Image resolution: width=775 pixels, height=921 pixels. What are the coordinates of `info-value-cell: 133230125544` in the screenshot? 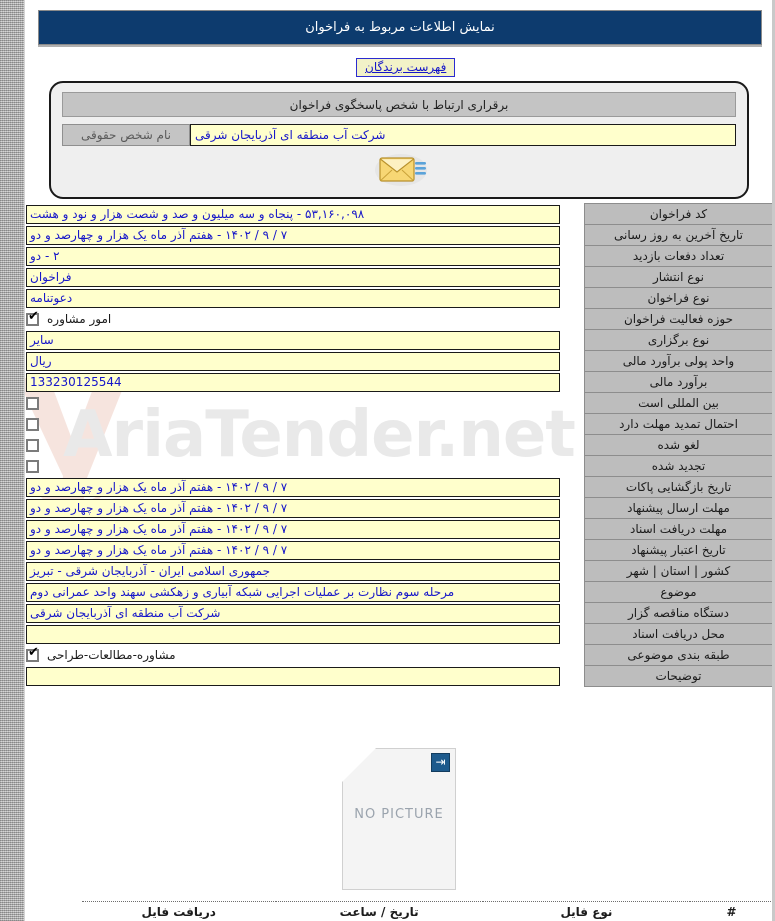 It's located at (305, 382).